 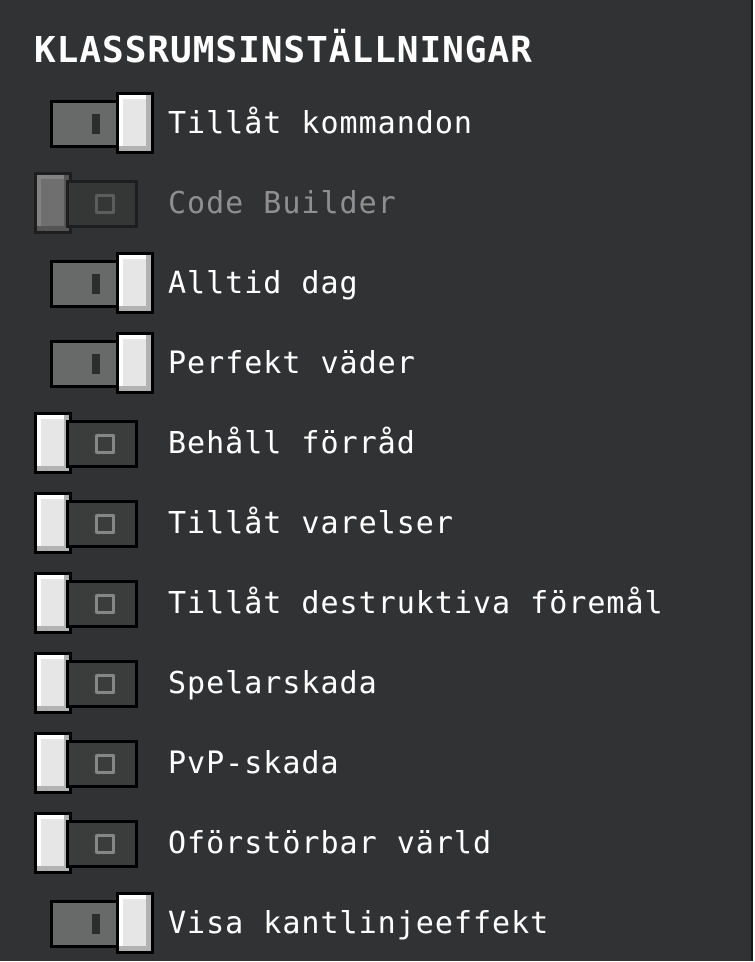 What do you see at coordinates (416, 603) in the screenshot?
I see `allow-destructive-items-label: Tillåt destruktiva föremål` at bounding box center [416, 603].